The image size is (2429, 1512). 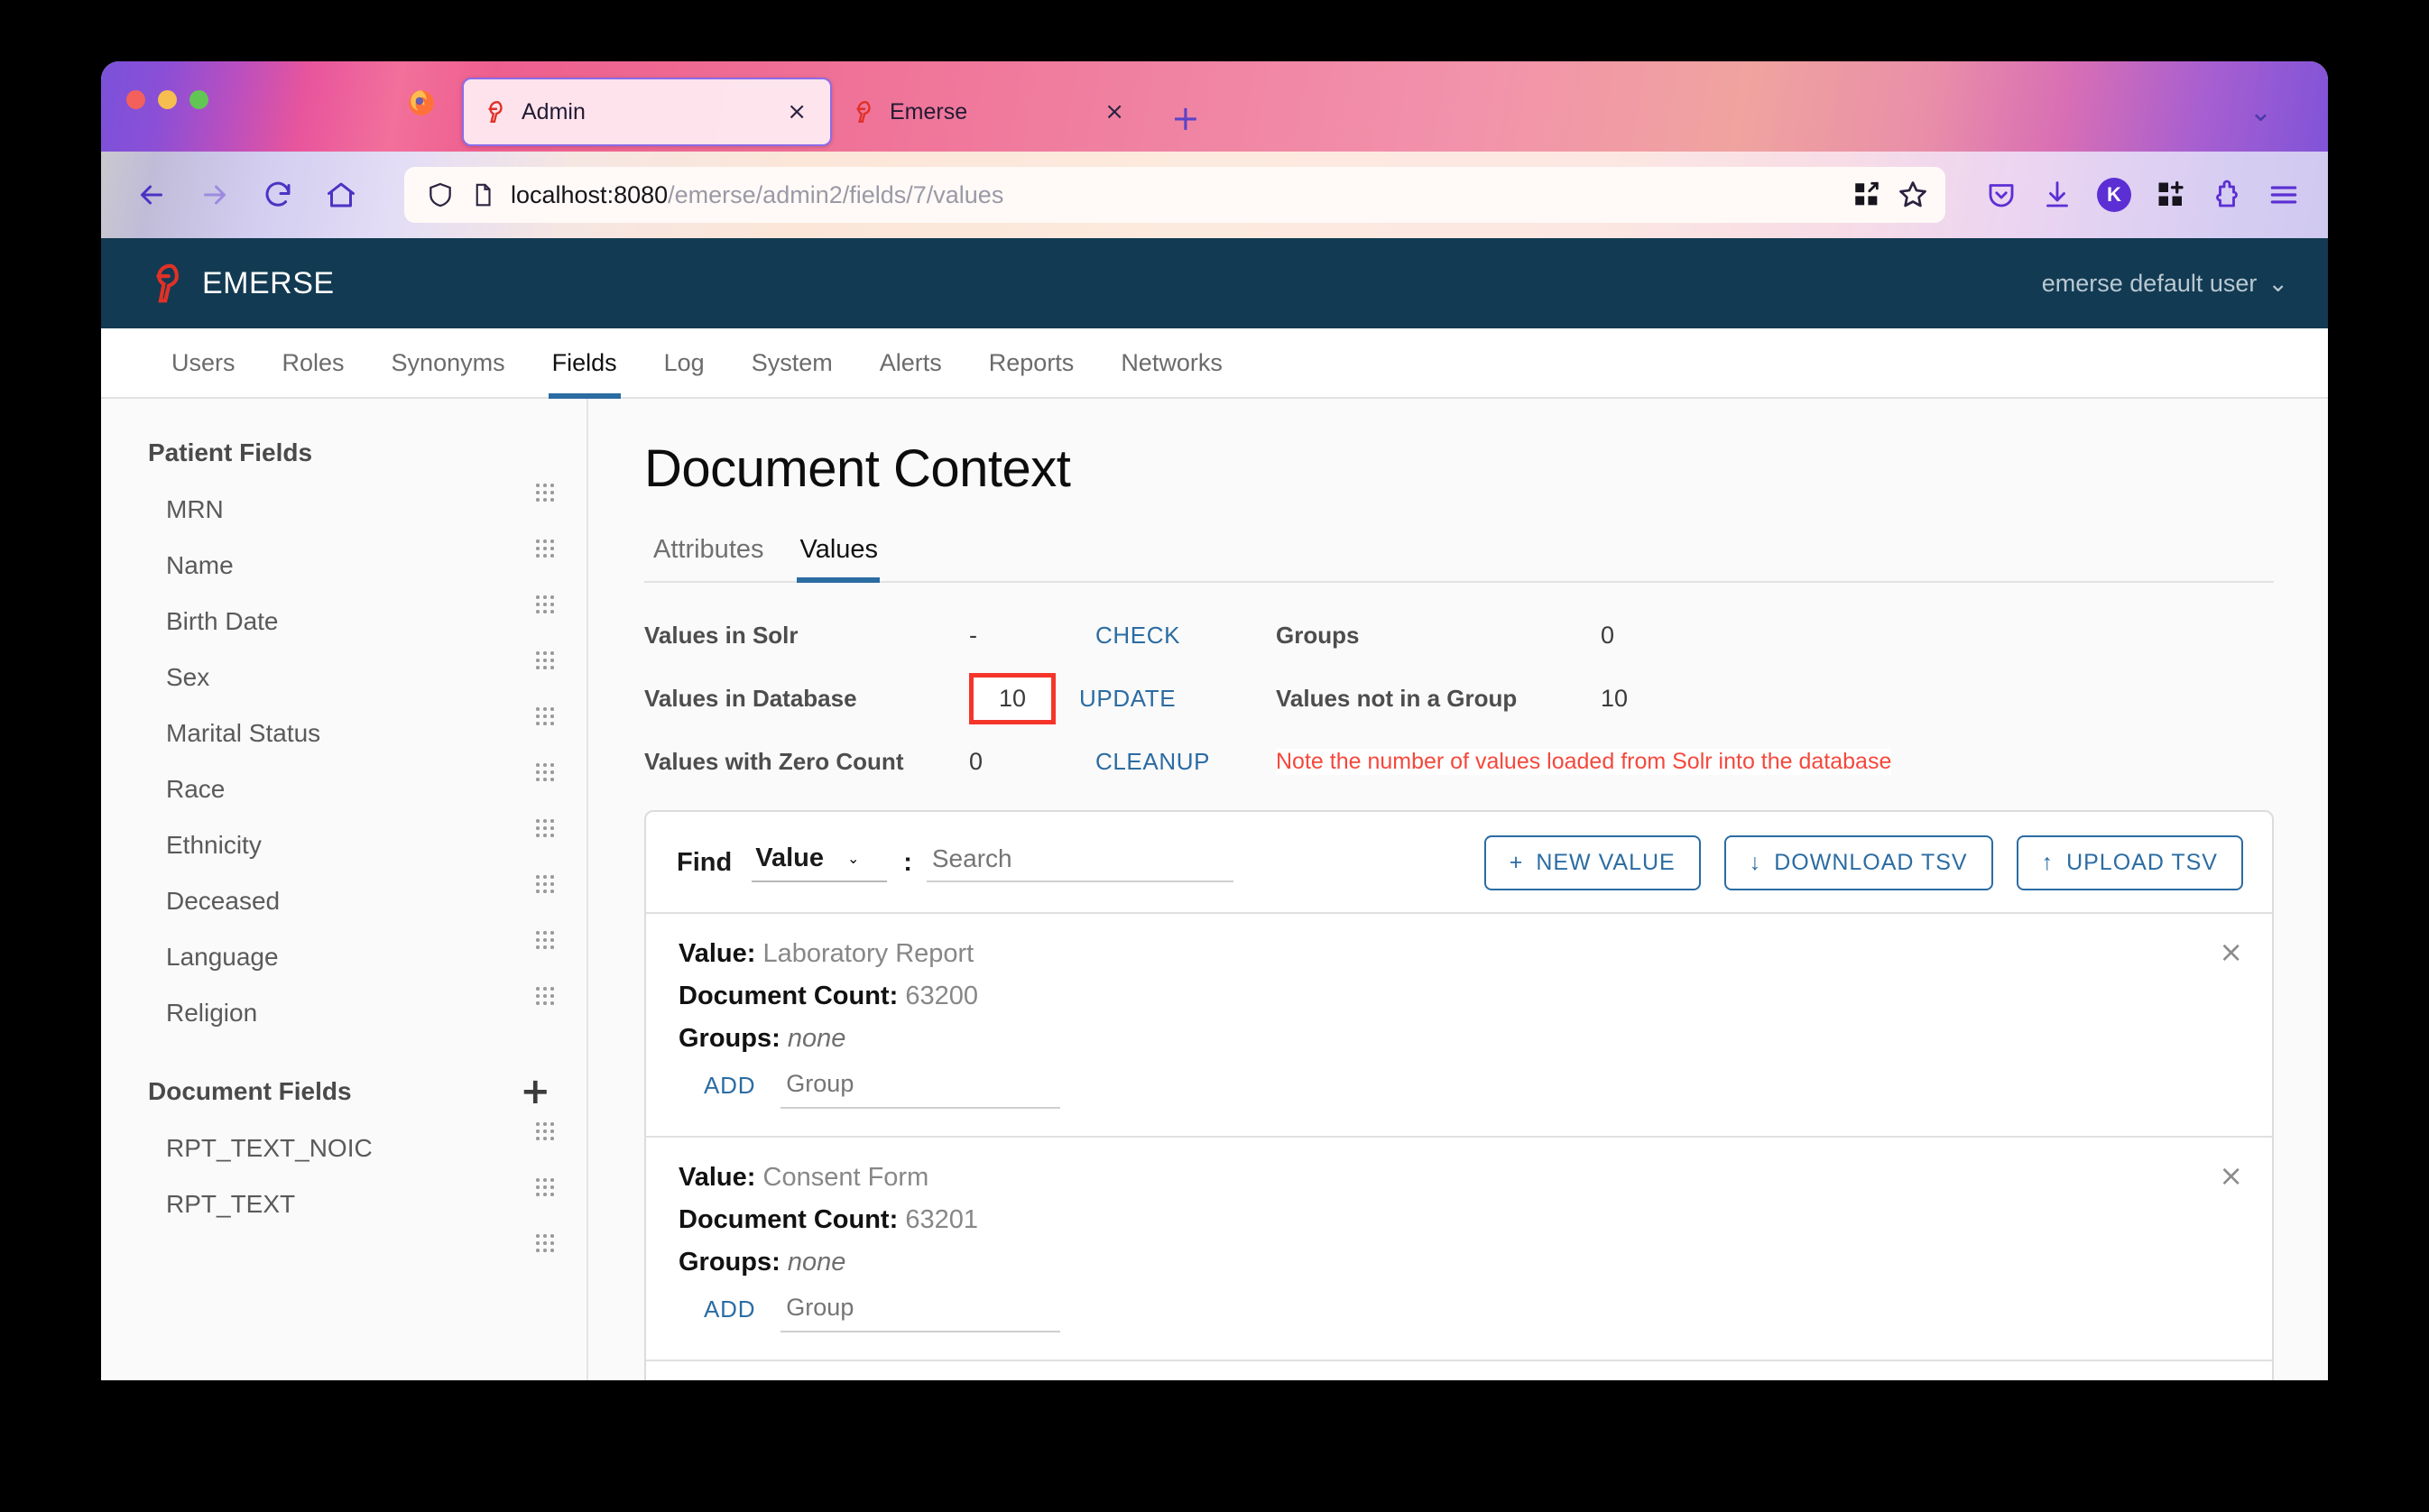 I want to click on browser-tab-admin: Admin ×, so click(x=647, y=112).